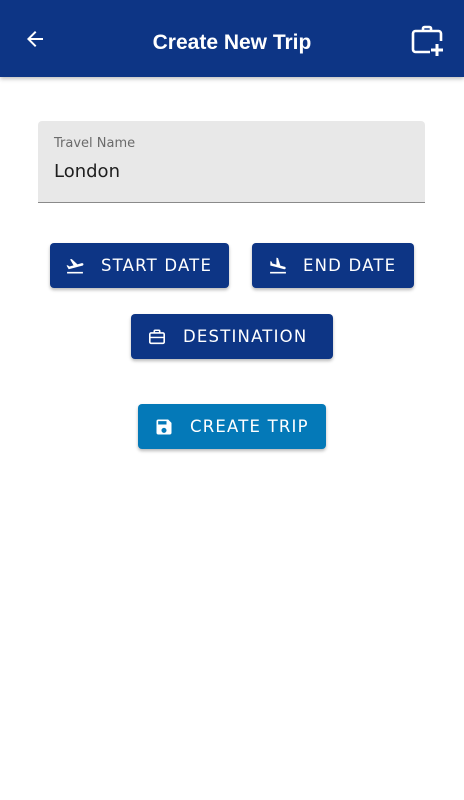 This screenshot has height=800, width=464. I want to click on start-date-button: START DATE, so click(139, 265).